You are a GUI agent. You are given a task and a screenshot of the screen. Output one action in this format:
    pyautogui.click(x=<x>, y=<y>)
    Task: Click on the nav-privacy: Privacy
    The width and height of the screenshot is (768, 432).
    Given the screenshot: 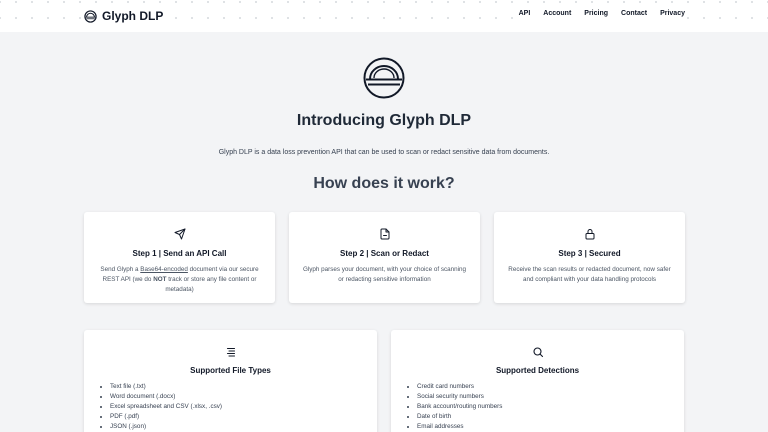 What is the action you would take?
    pyautogui.click(x=672, y=14)
    